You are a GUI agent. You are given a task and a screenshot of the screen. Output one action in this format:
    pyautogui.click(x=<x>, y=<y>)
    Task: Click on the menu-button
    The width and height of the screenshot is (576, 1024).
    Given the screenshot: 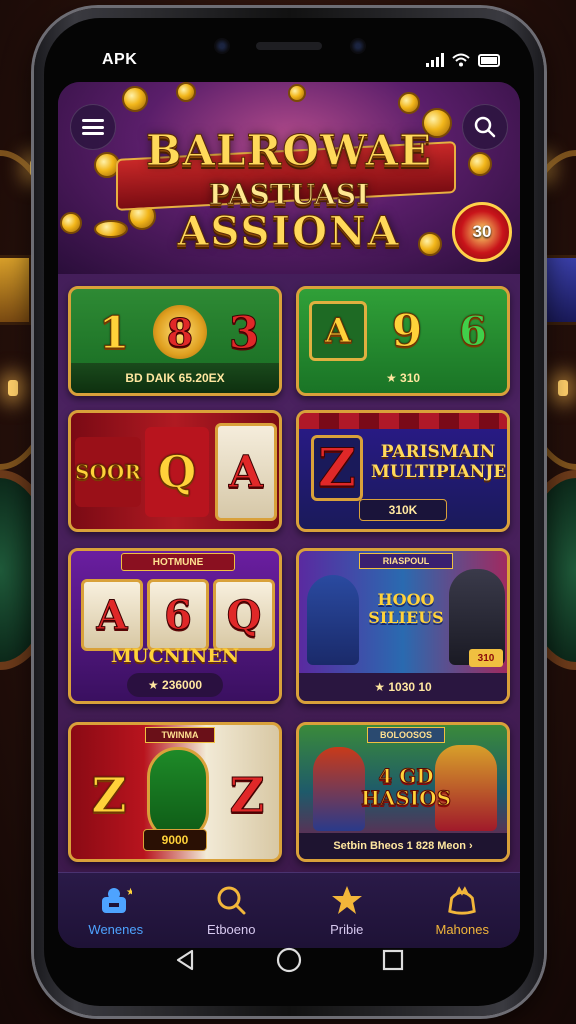 What is the action you would take?
    pyautogui.click(x=93, y=127)
    